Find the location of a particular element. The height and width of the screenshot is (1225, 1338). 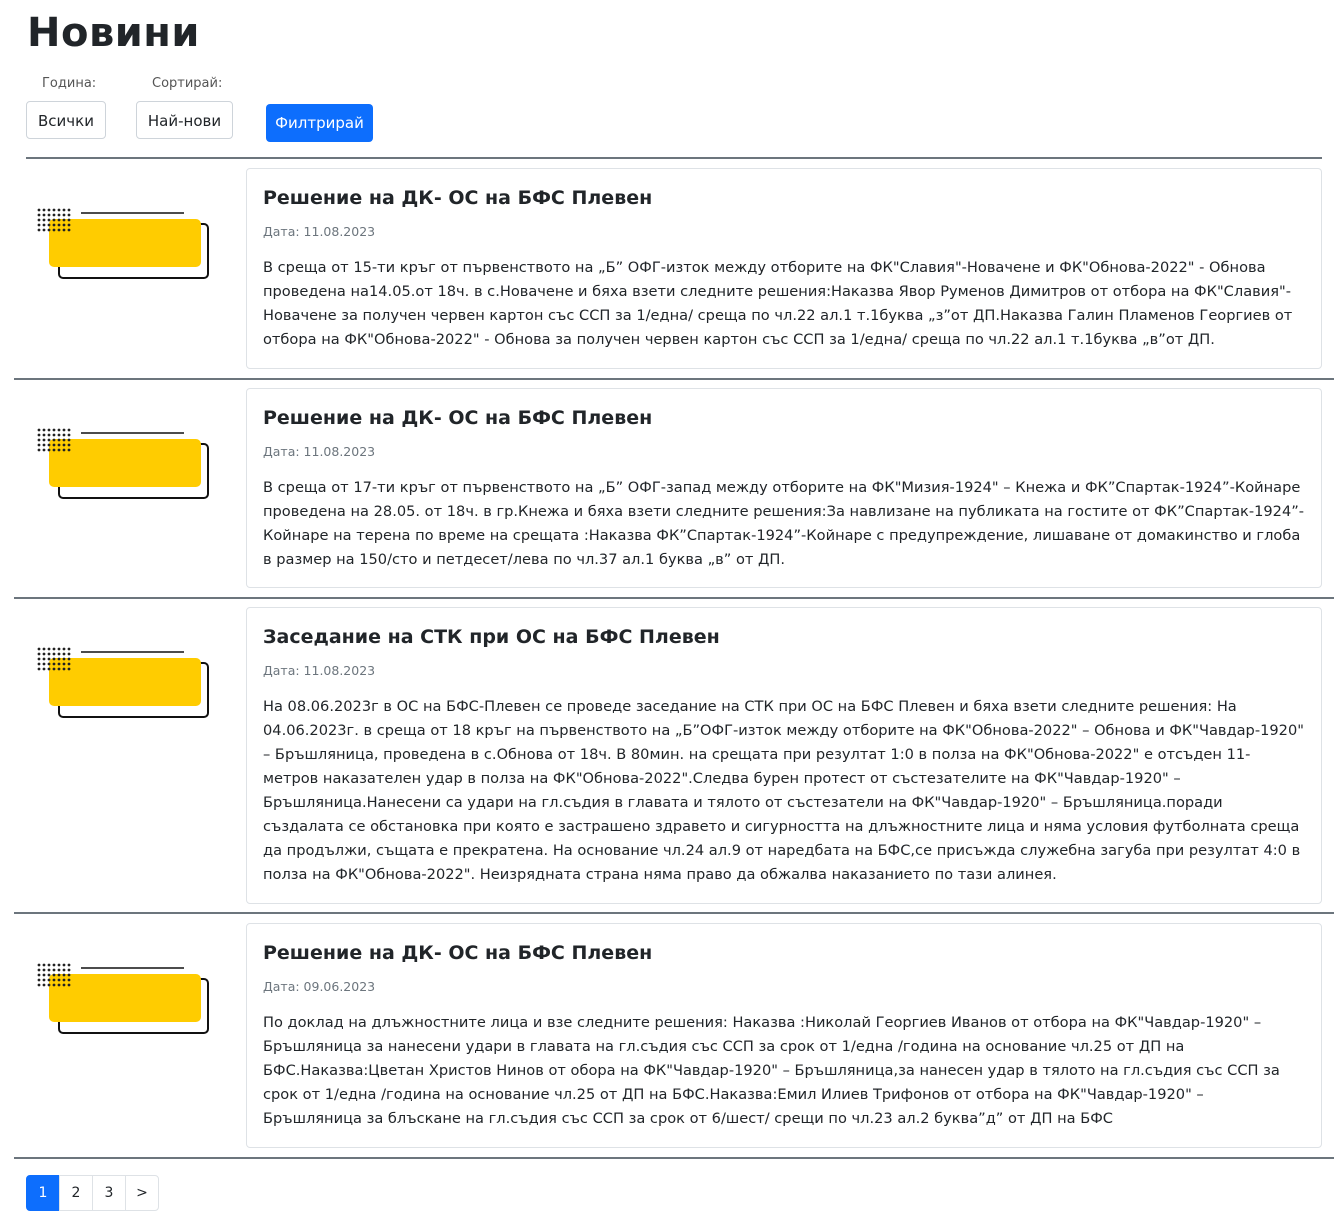

filter-button: Филтрирай is located at coordinates (319, 123).